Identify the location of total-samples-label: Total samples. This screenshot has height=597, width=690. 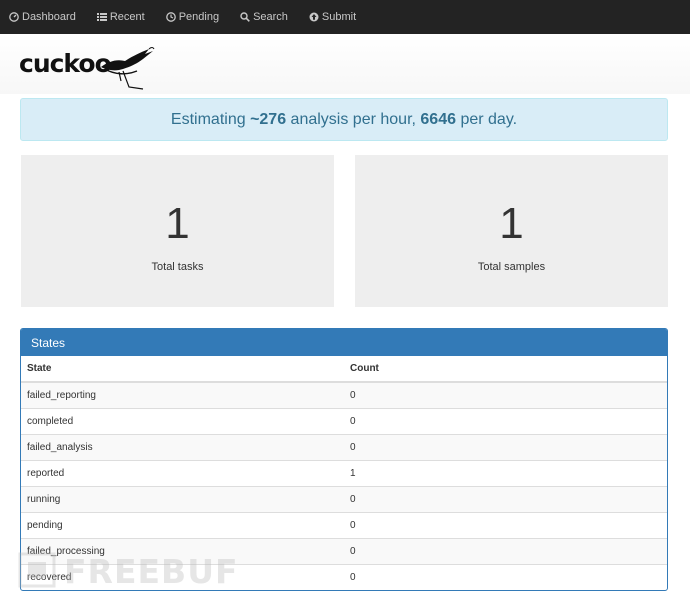
(511, 267).